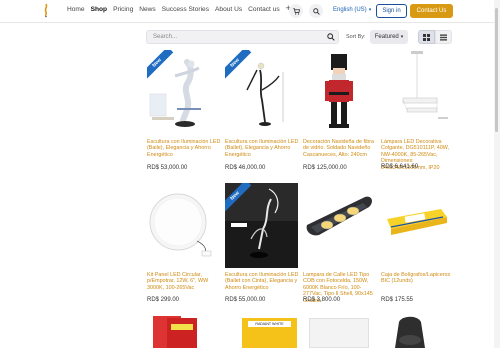 This screenshot has height=348, width=500. I want to click on product-price: RD$ 3,800.00, so click(322, 300).